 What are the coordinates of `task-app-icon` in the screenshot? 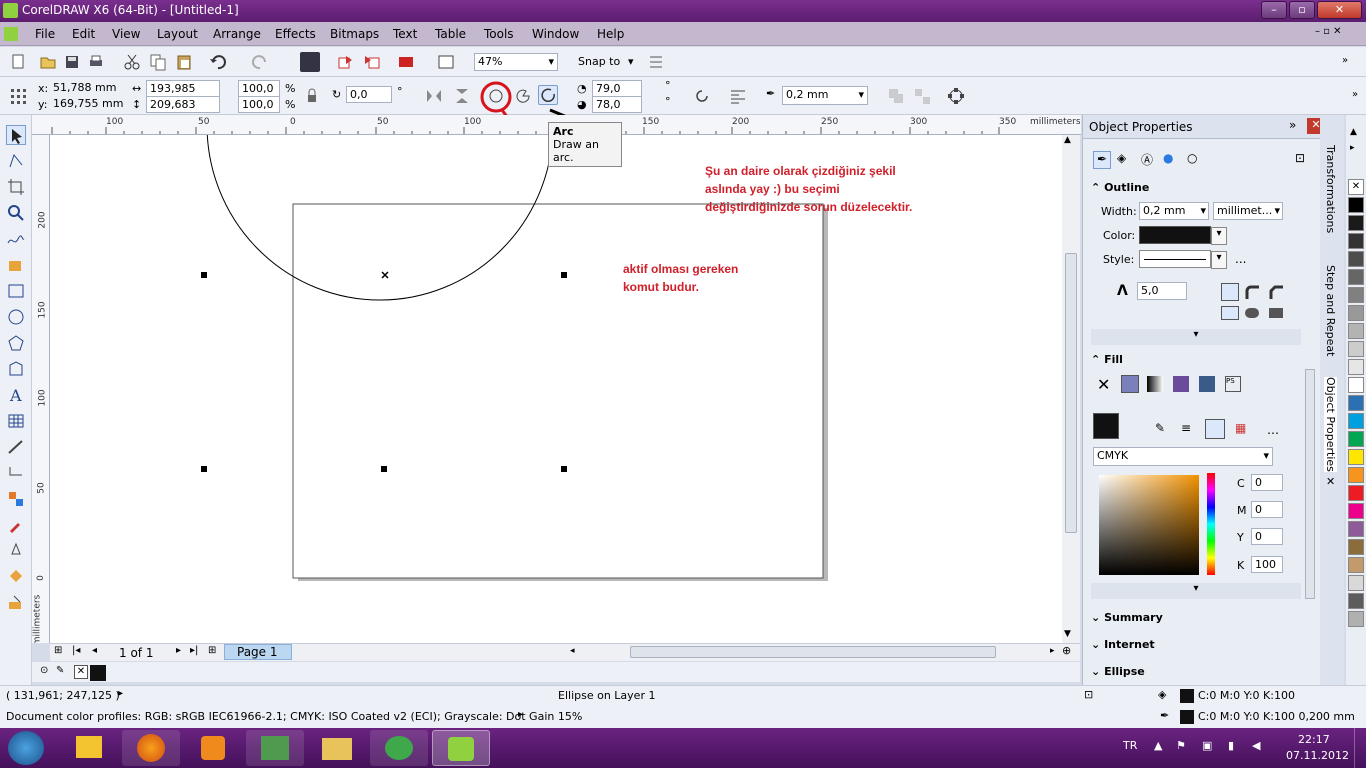 It's located at (275, 748).